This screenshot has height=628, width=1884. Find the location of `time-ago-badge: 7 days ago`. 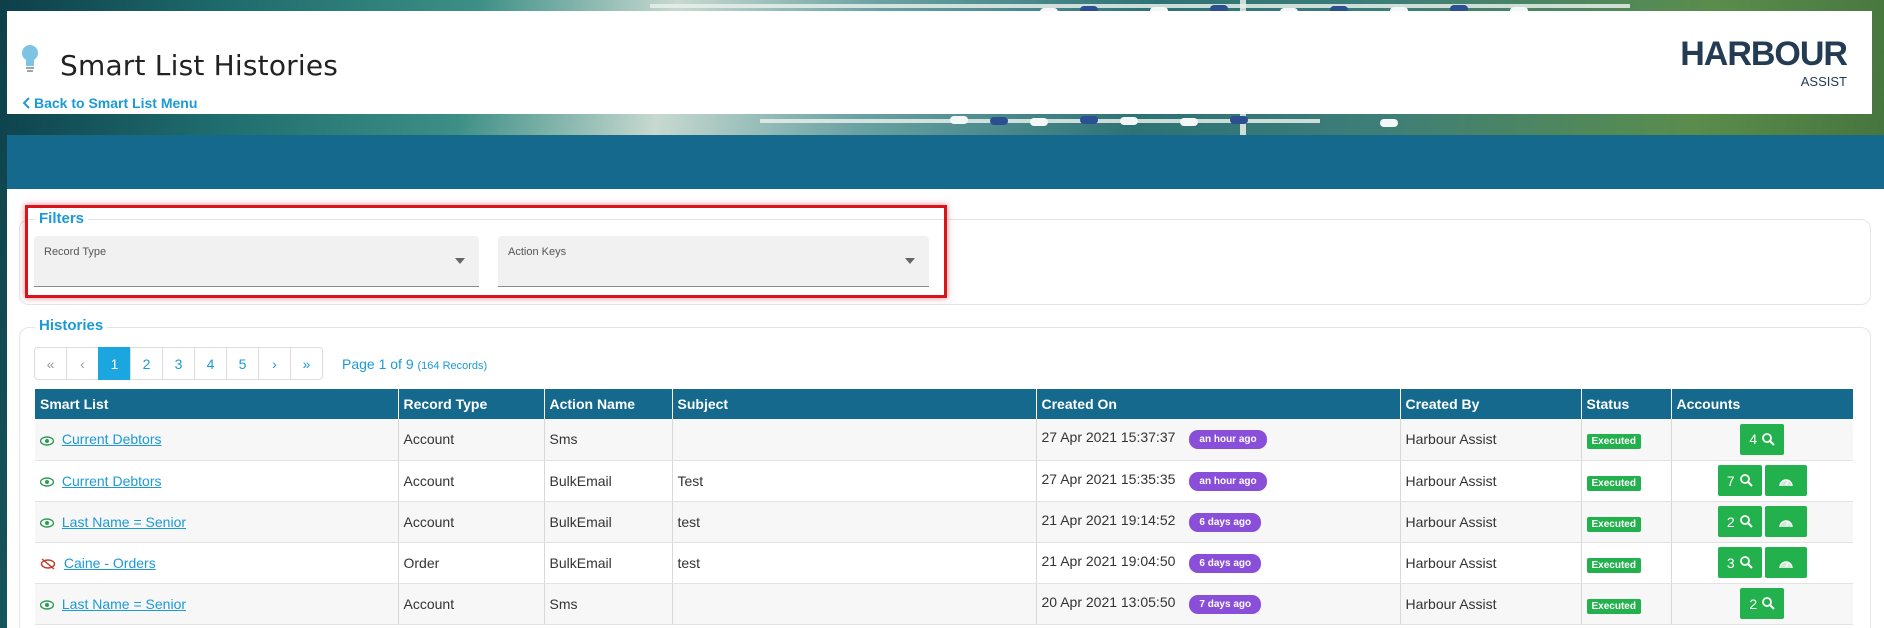

time-ago-badge: 7 days ago is located at coordinates (1225, 604).